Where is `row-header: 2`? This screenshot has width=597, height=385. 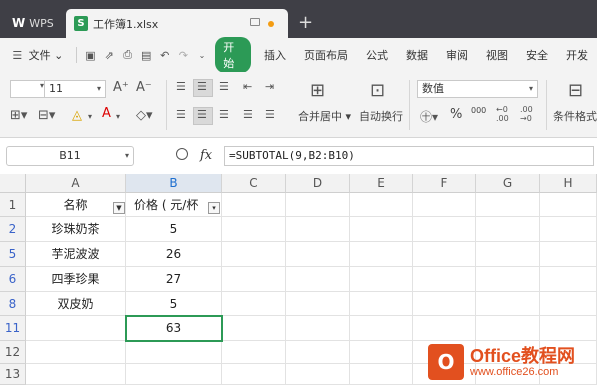 row-header: 2 is located at coordinates (13, 229).